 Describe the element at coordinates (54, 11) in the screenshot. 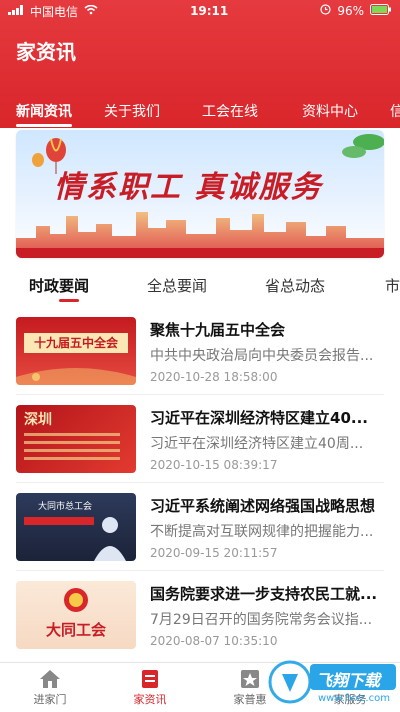

I see `carrier-label: 中国电信` at that location.